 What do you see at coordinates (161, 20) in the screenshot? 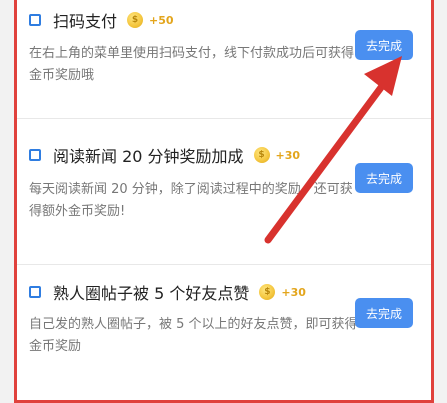
I see `task-points: +50` at bounding box center [161, 20].